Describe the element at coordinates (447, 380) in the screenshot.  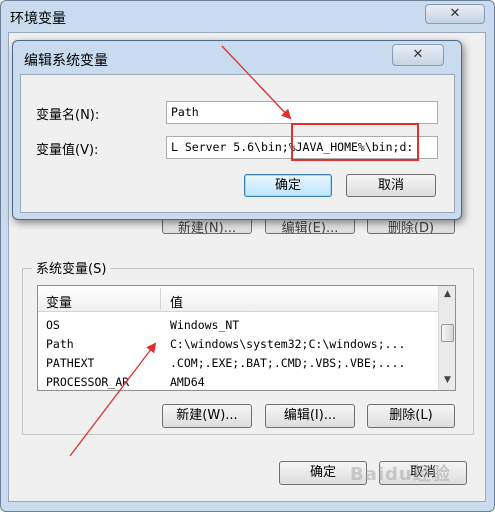
I see `scroll-down-arrow-icon: ▼` at that location.